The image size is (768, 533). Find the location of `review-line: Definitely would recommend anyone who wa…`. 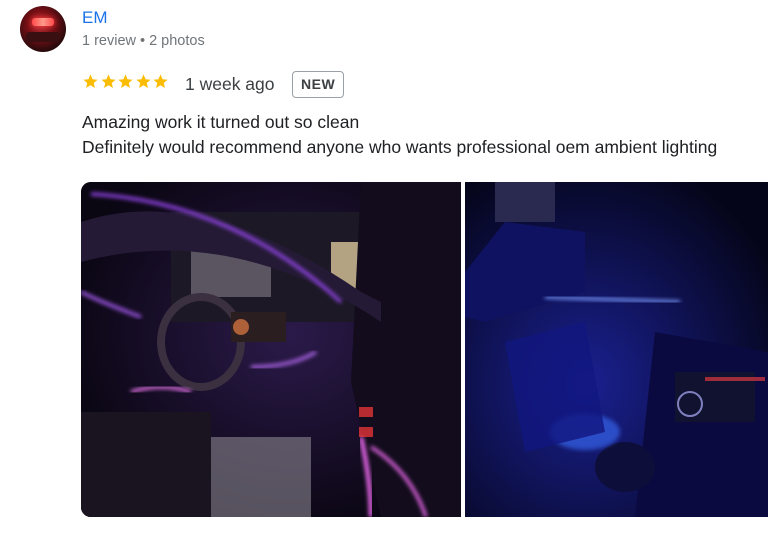

review-line: Definitely would recommend anyone who wa… is located at coordinates (400, 147).